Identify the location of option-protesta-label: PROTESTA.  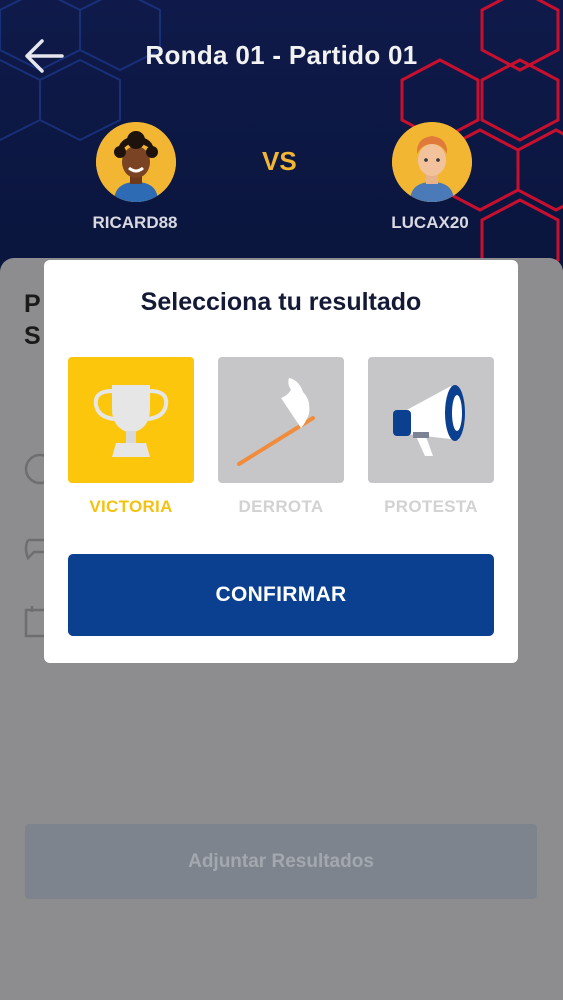
(431, 506).